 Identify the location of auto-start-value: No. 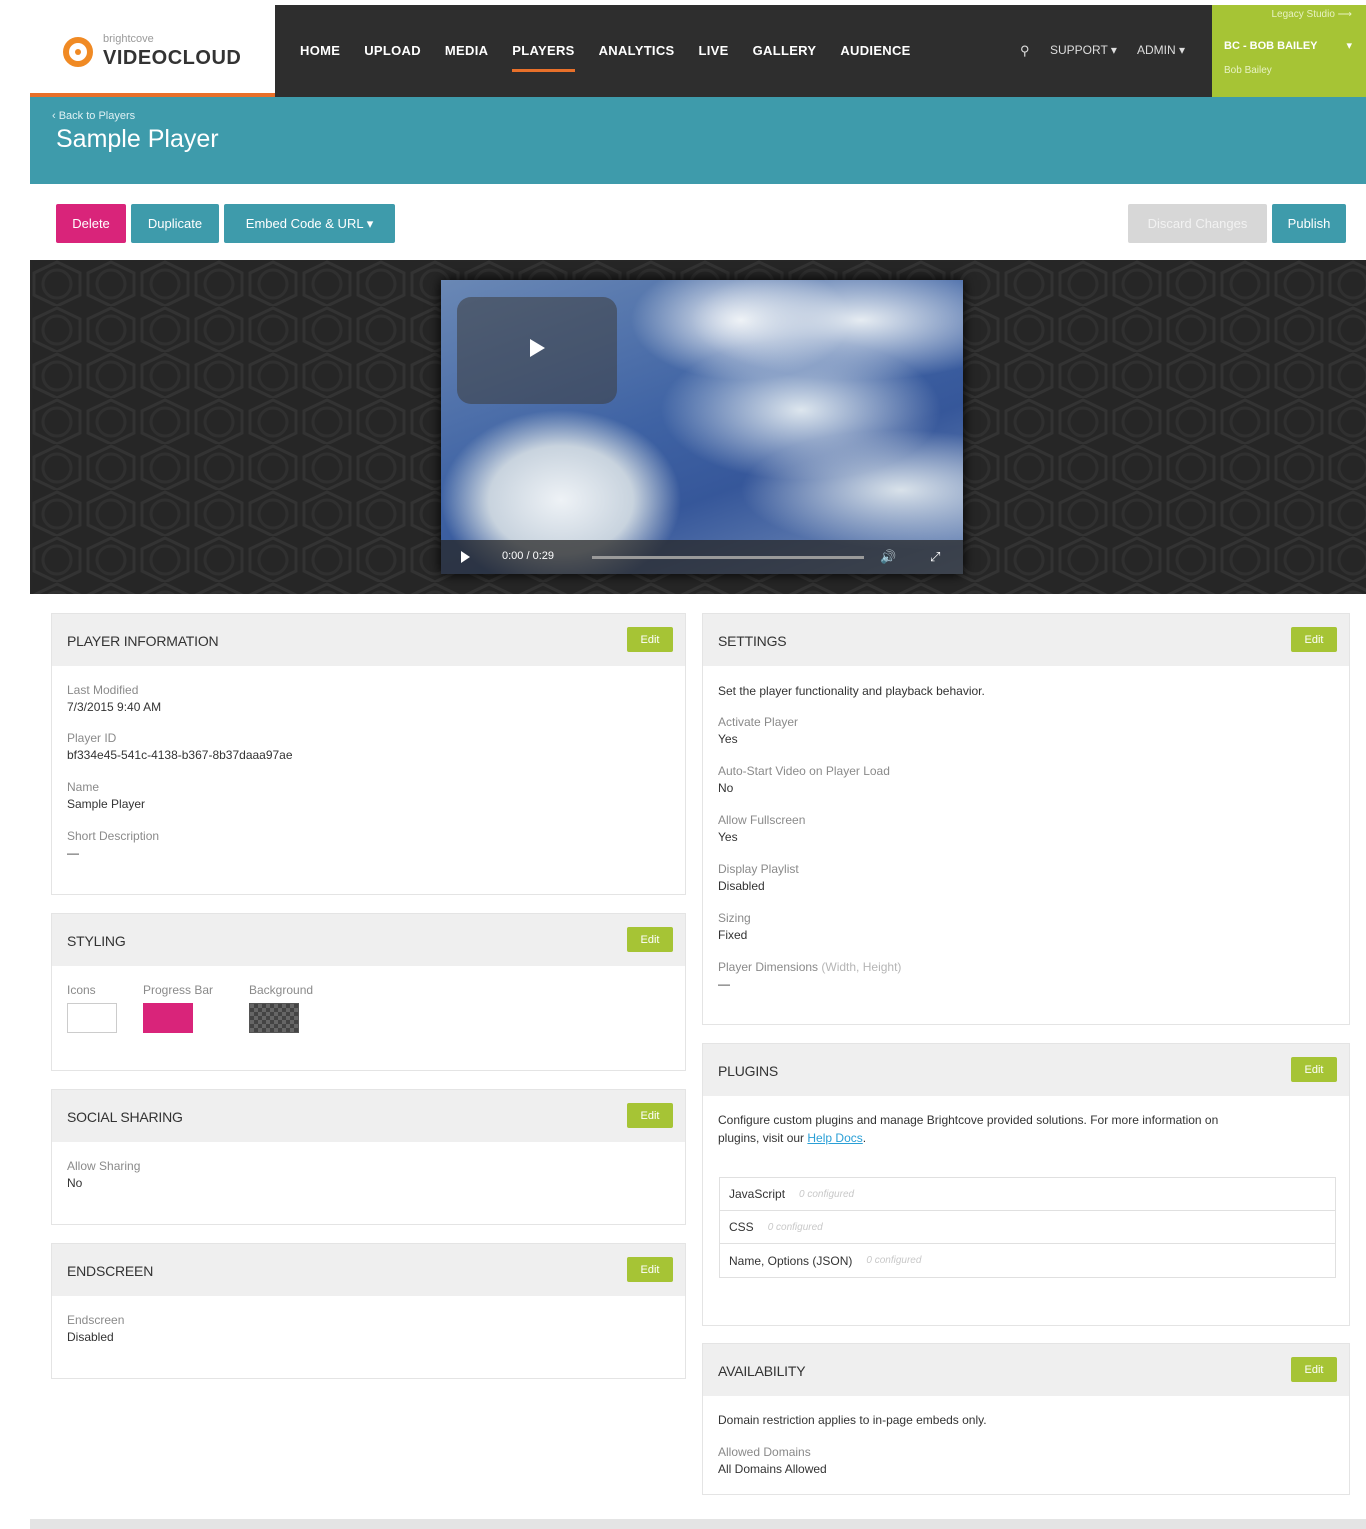
(726, 788).